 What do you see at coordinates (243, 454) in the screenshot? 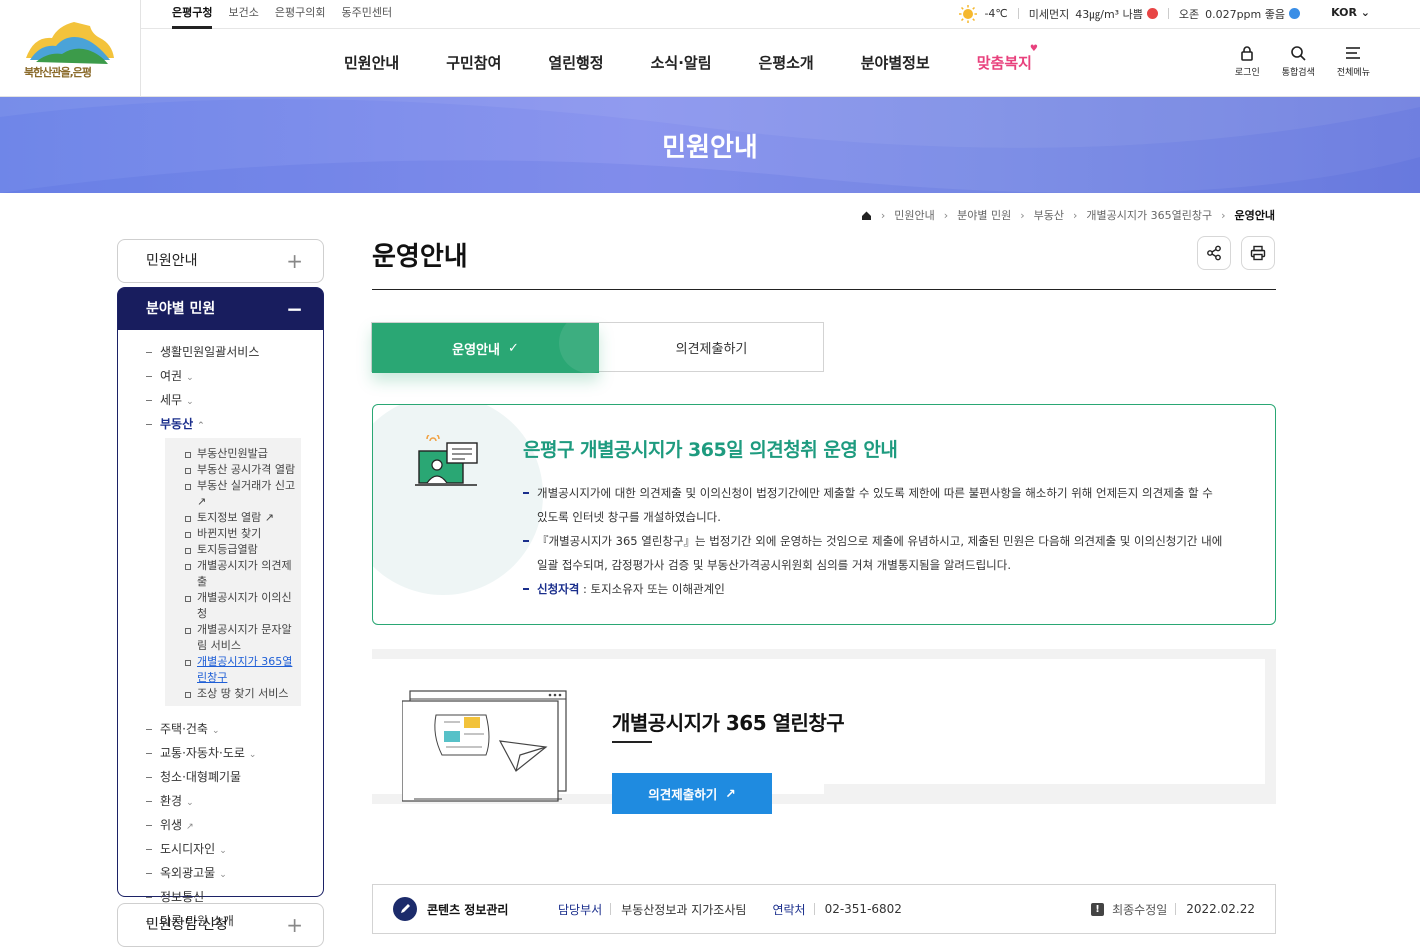
I see `sidebar-sub-item: 부동산민원발급` at bounding box center [243, 454].